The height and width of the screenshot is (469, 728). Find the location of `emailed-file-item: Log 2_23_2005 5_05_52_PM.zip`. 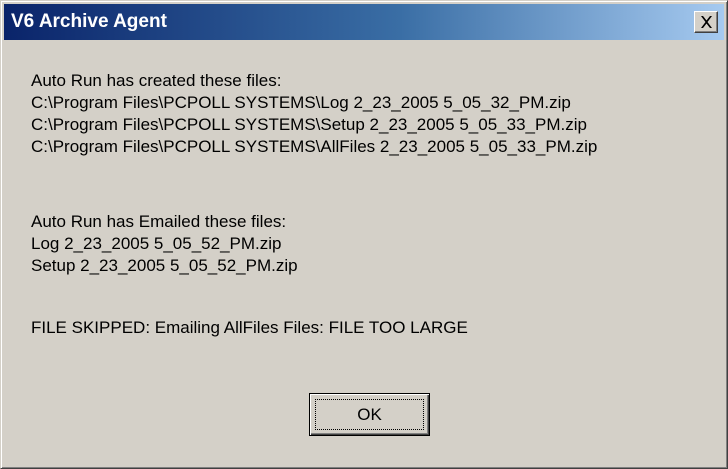

emailed-file-item: Log 2_23_2005 5_05_52_PM.zip is located at coordinates (156, 243).